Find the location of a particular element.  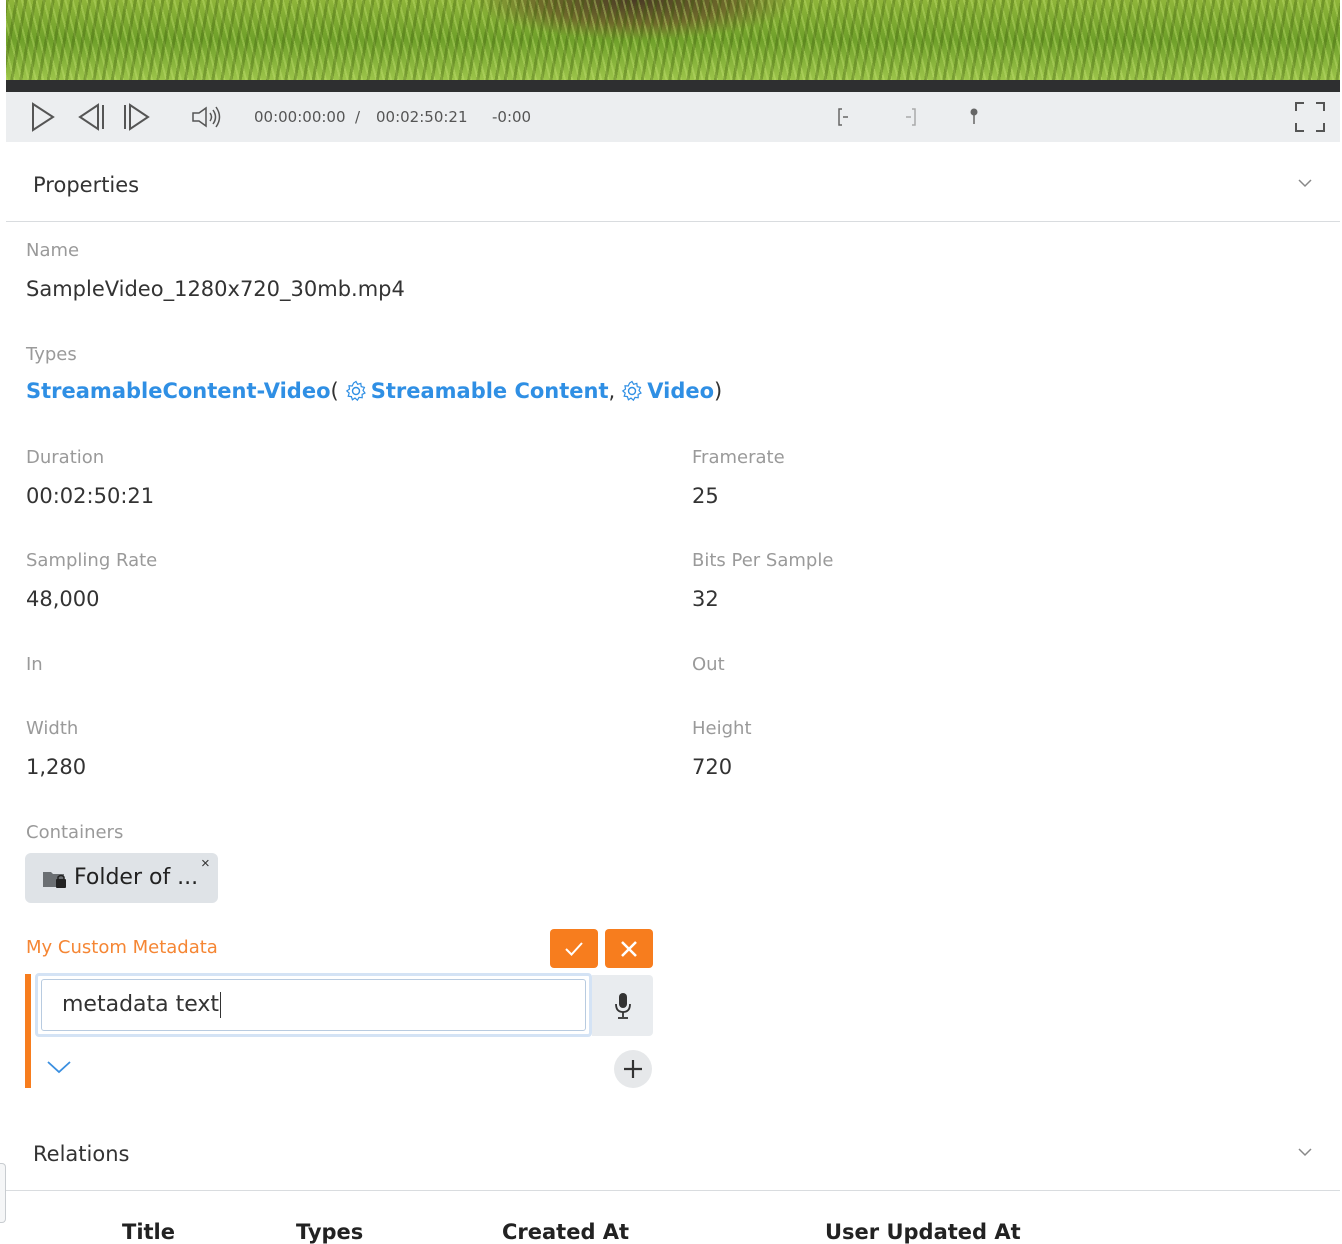

out-label: Out is located at coordinates (708, 664).